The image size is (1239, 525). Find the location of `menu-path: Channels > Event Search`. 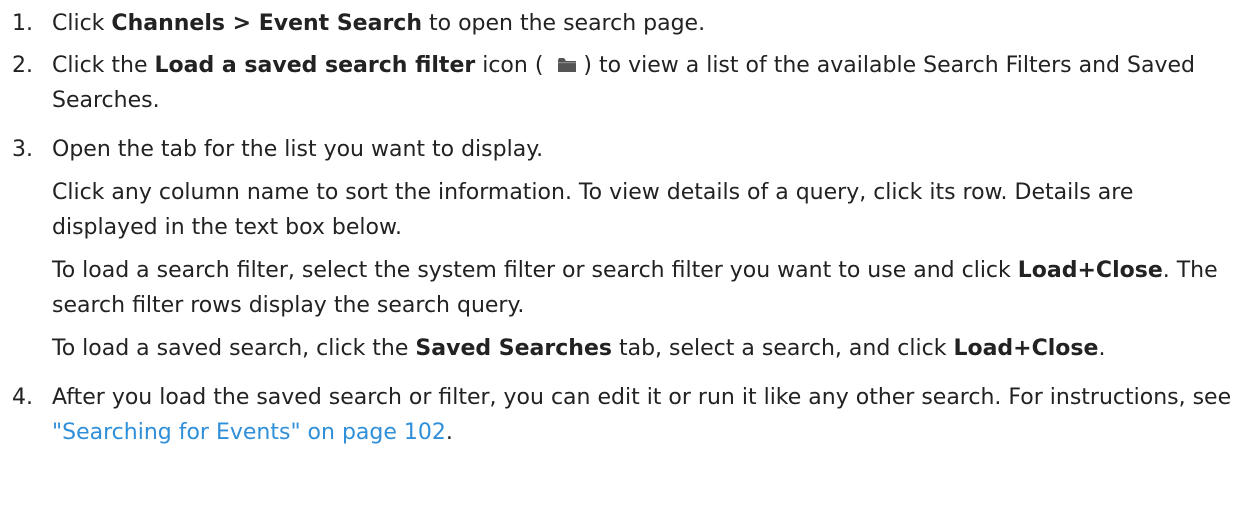

menu-path: Channels > Event Search is located at coordinates (266, 23).